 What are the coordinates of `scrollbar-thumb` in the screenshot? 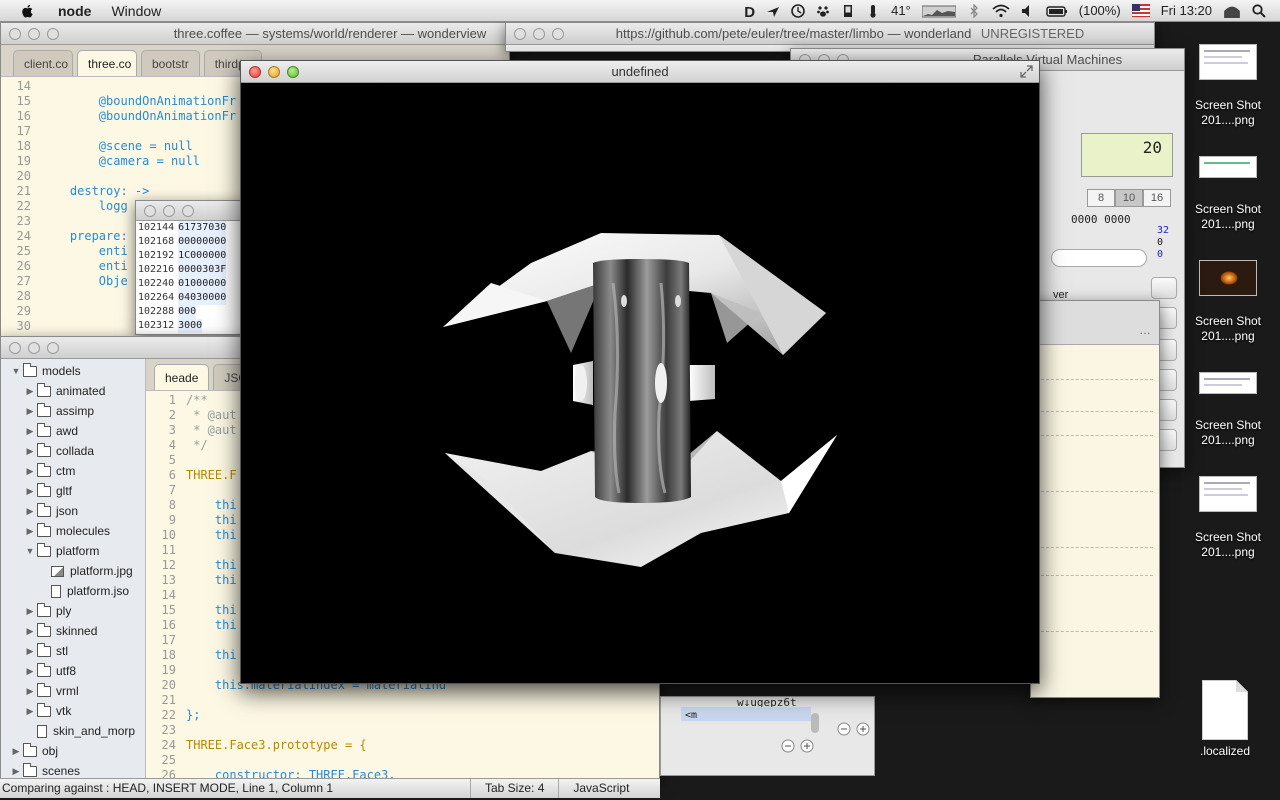 It's located at (815, 723).